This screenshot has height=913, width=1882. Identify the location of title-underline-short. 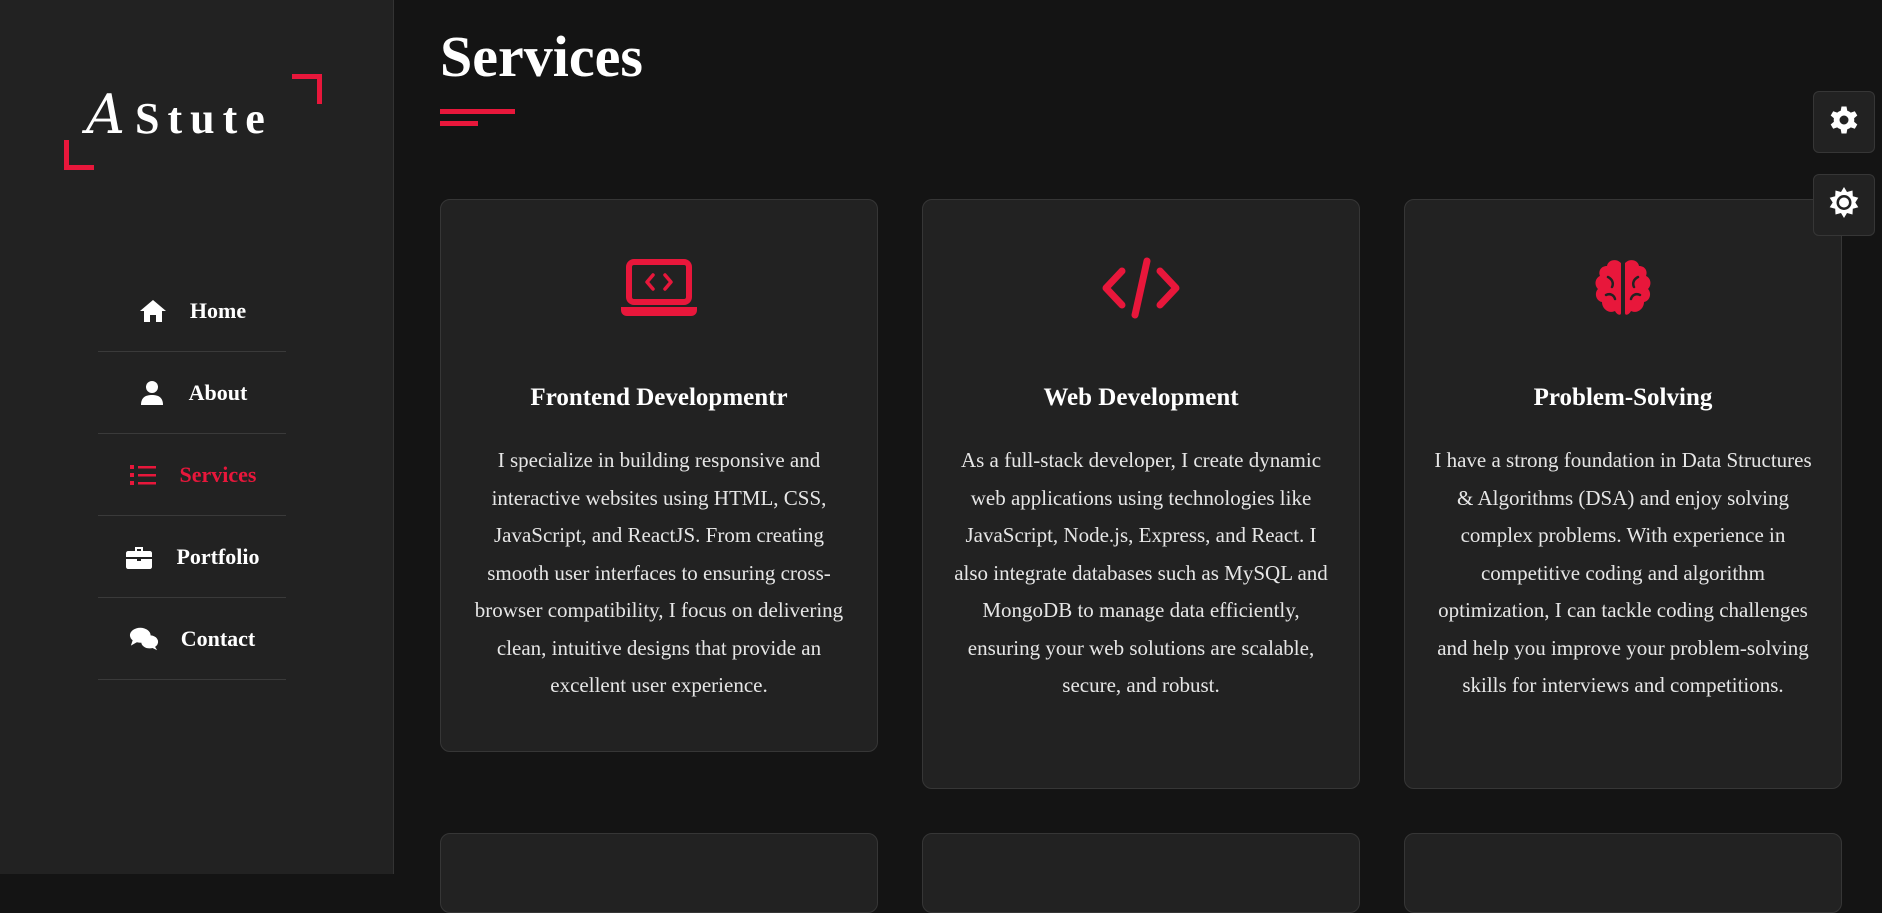
(459, 123).